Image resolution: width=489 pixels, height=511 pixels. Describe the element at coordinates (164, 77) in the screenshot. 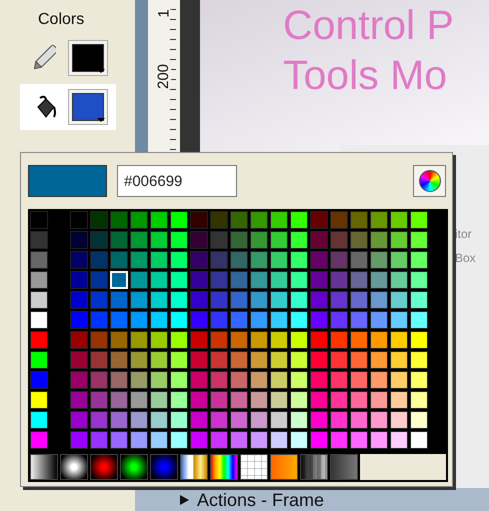

I see `ruler-label: 200` at that location.